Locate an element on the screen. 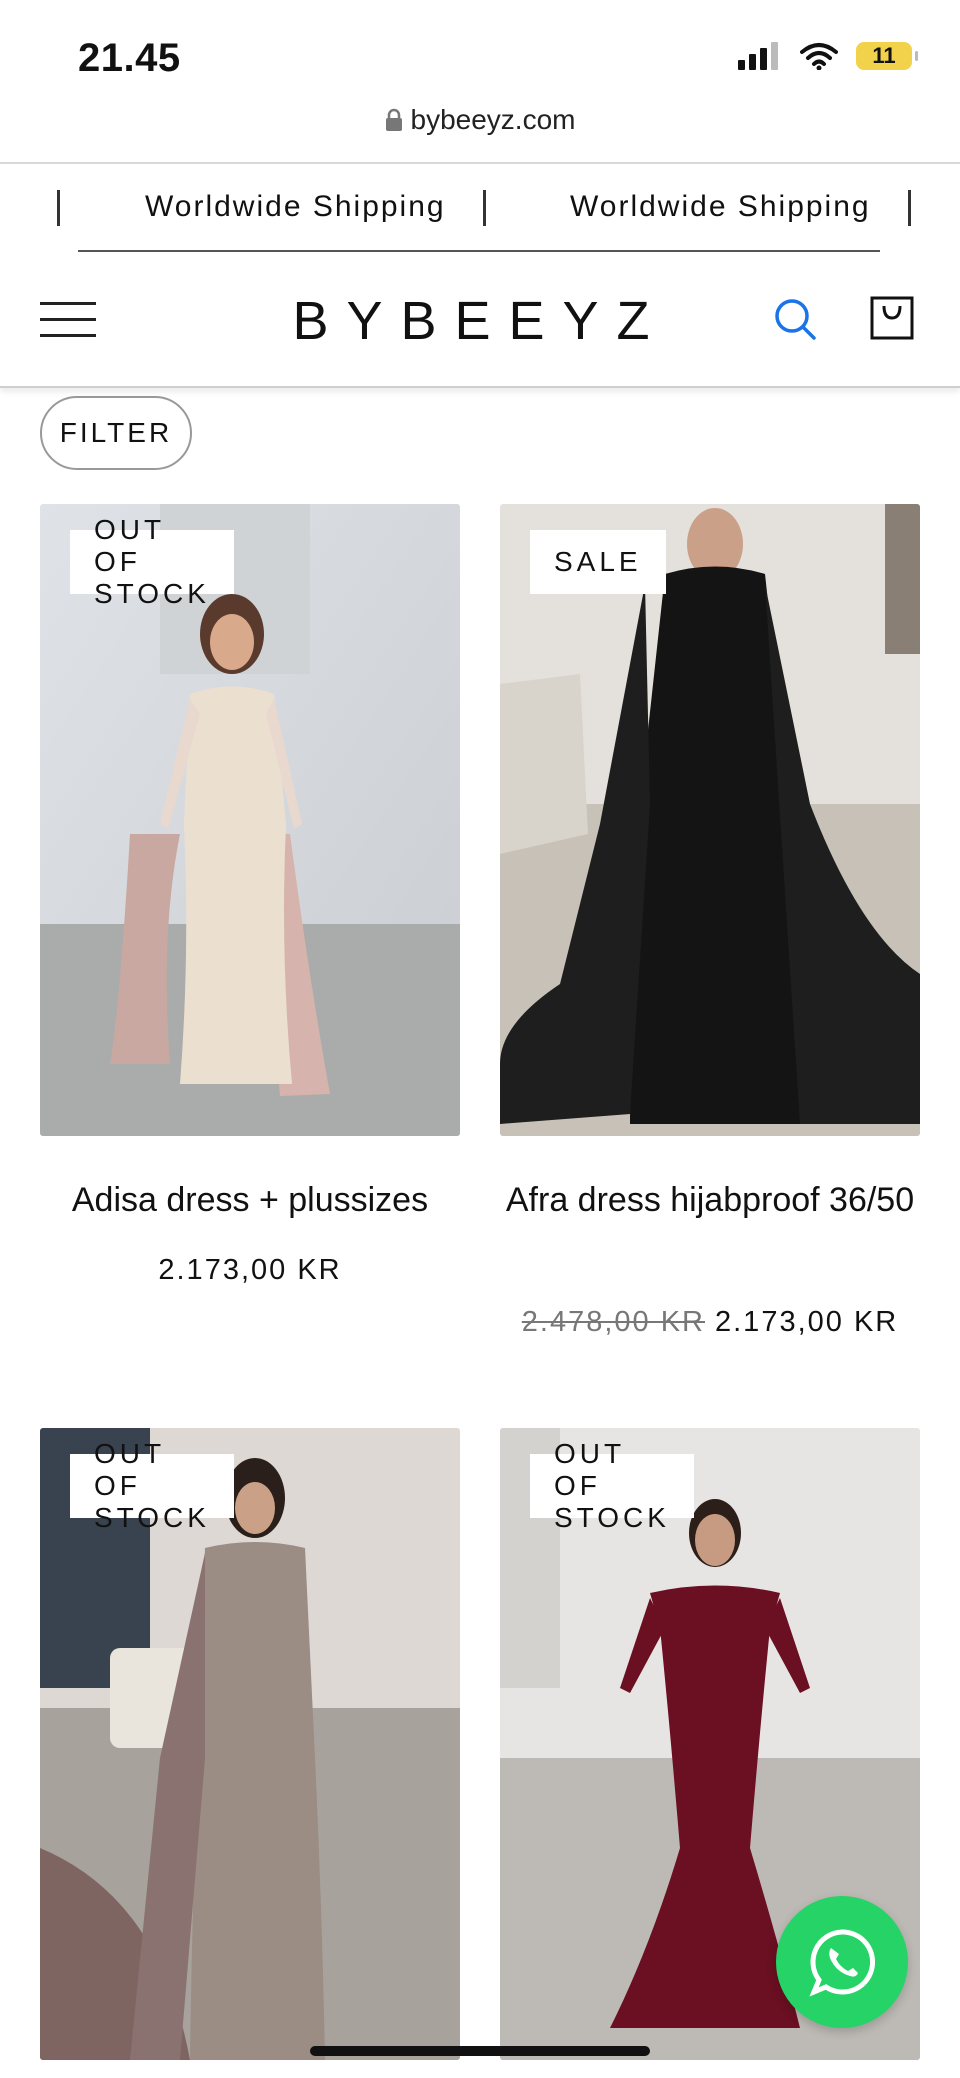 This screenshot has width=960, height=2078. status-time: 21.45 is located at coordinates (129, 58).